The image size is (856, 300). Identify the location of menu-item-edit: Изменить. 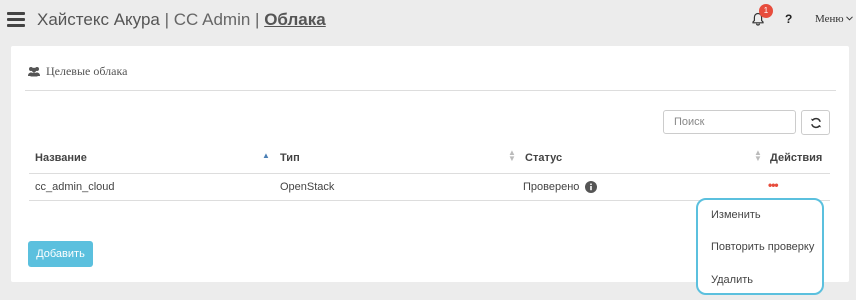
(736, 215).